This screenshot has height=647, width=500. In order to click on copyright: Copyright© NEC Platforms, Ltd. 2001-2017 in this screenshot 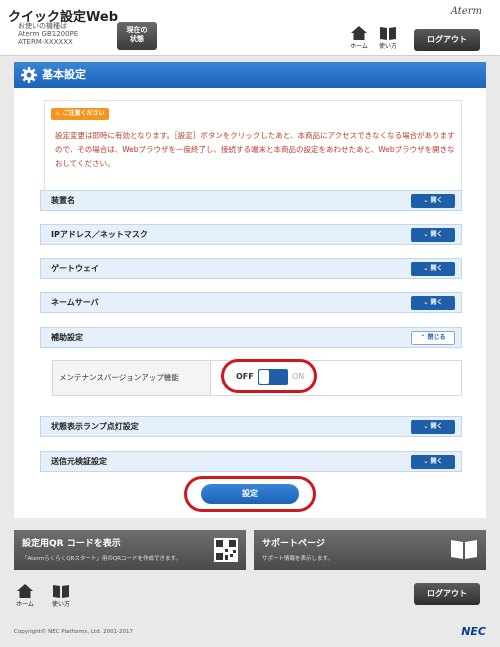, I will do `click(74, 632)`.